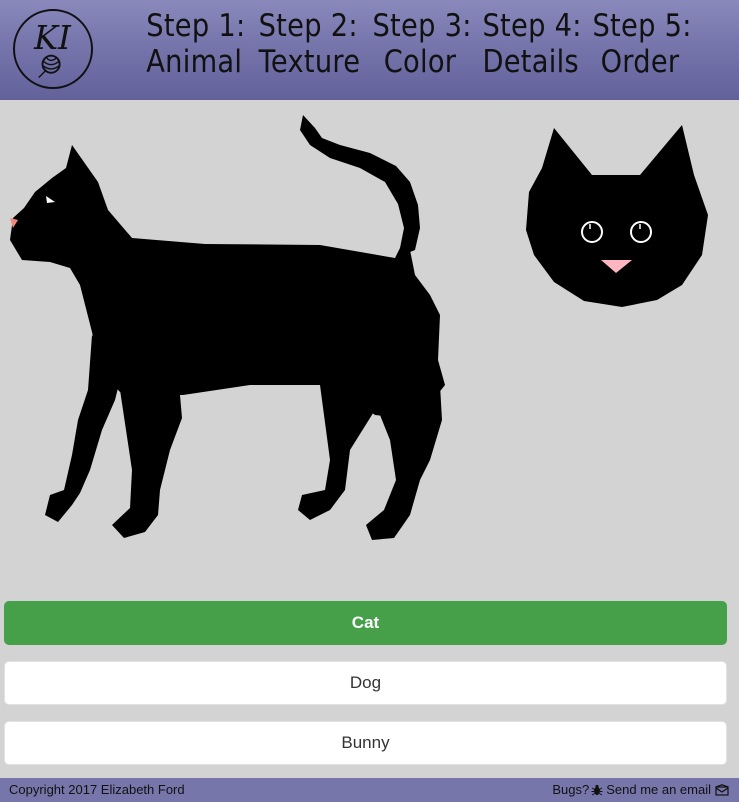 The image size is (739, 802). I want to click on step-1-label: Animal, so click(194, 62).